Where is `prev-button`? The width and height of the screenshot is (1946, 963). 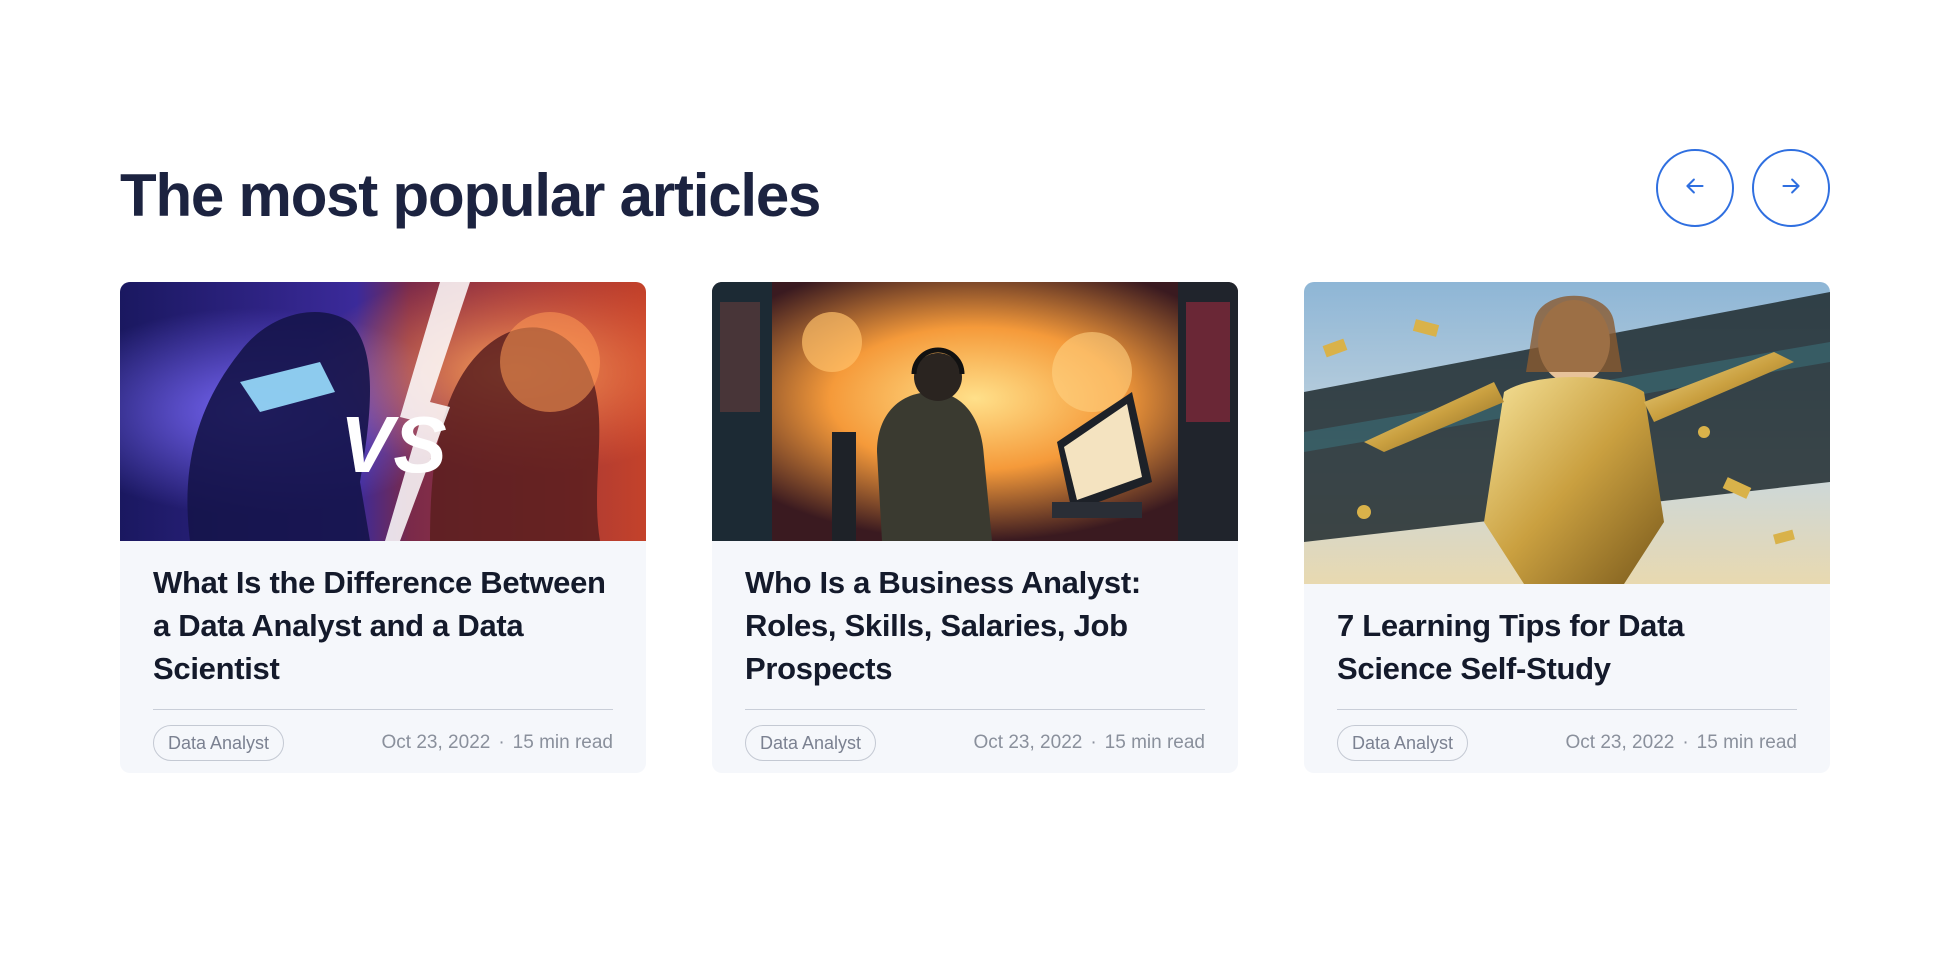
prev-button is located at coordinates (1695, 188).